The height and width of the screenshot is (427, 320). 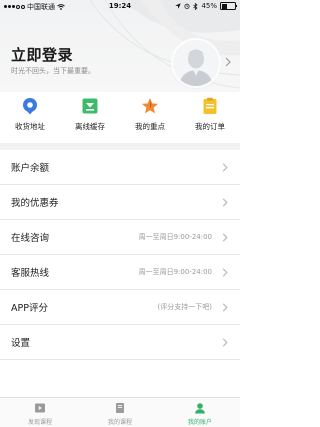 I want to click on login-title: 立即登录, so click(x=42, y=54).